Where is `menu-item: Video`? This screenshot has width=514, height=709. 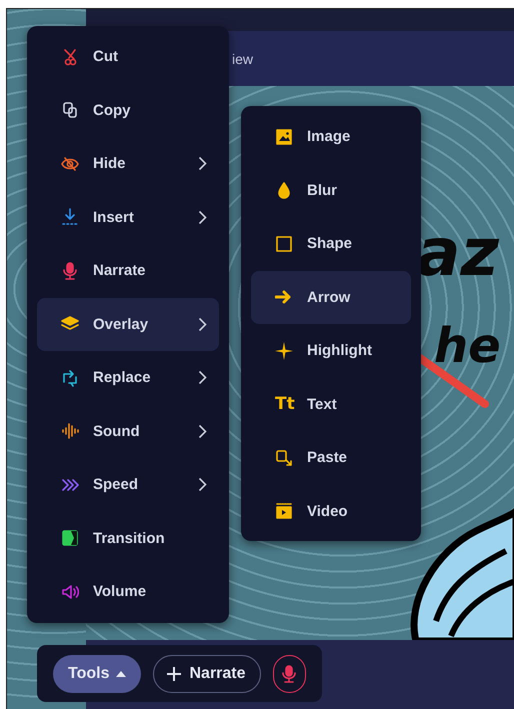 menu-item: Video is located at coordinates (331, 511).